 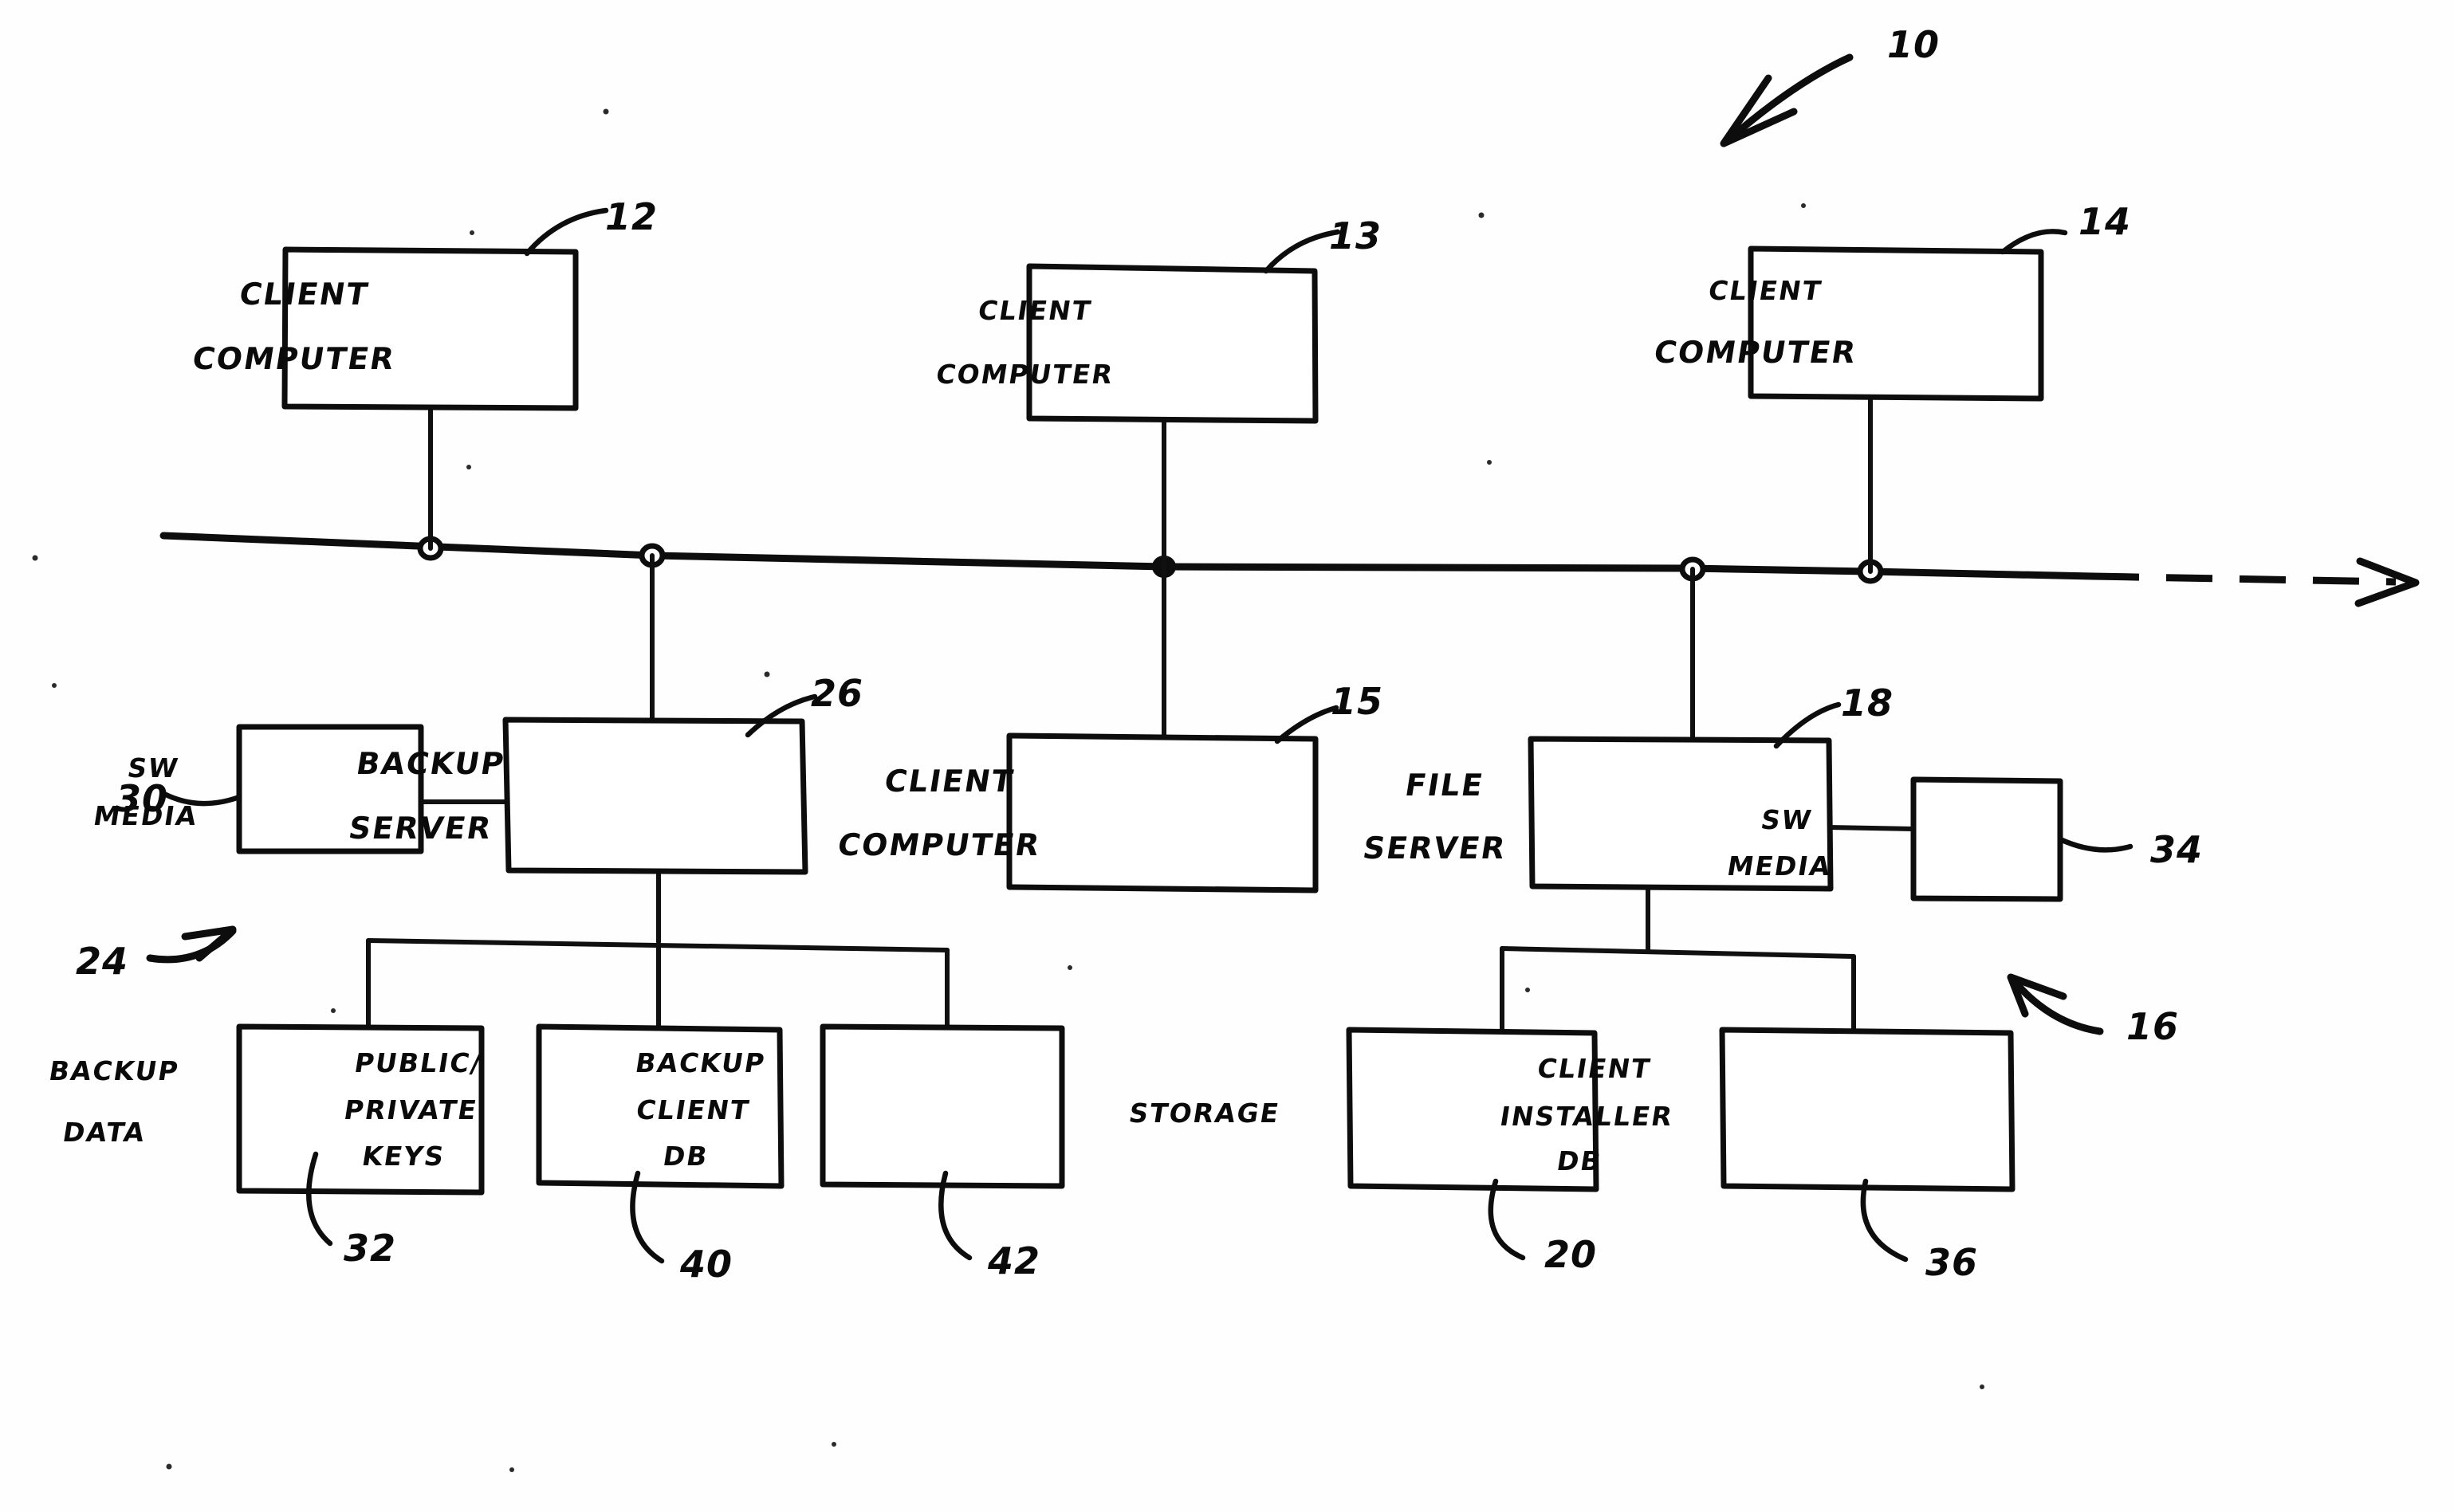 I want to click on link-file-server-crossbar, so click(x=1678, y=952).